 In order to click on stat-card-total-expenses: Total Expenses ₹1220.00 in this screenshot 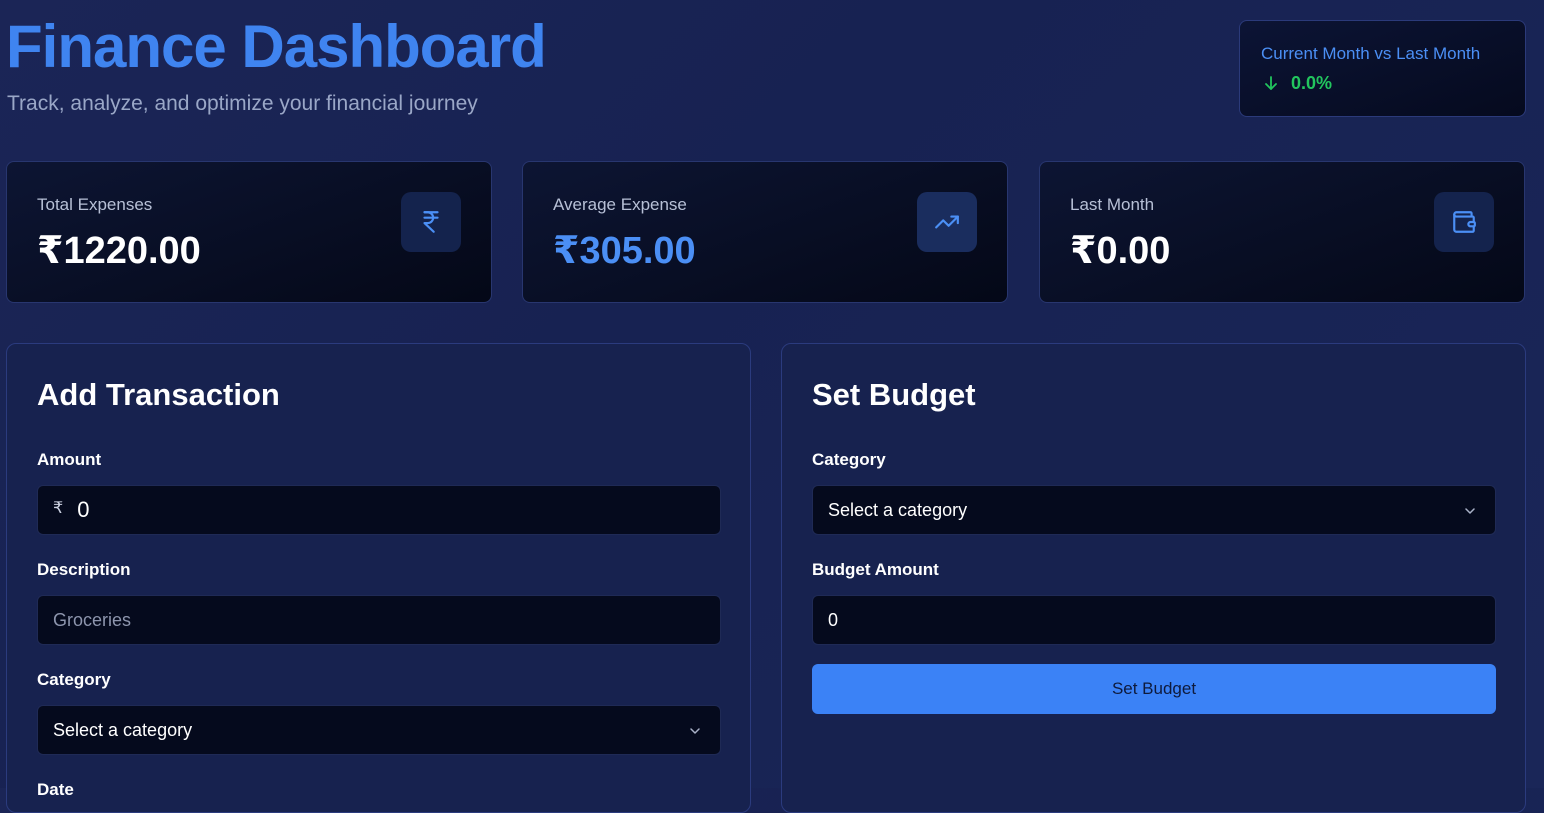, I will do `click(249, 232)`.